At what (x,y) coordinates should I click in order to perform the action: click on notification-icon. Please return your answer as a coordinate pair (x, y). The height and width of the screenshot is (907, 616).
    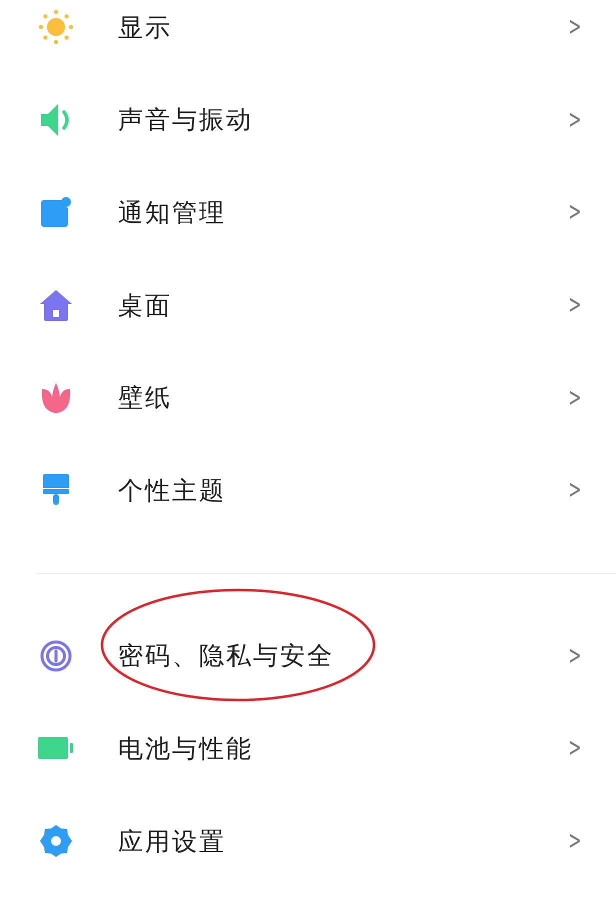
    Looking at the image, I should click on (56, 212).